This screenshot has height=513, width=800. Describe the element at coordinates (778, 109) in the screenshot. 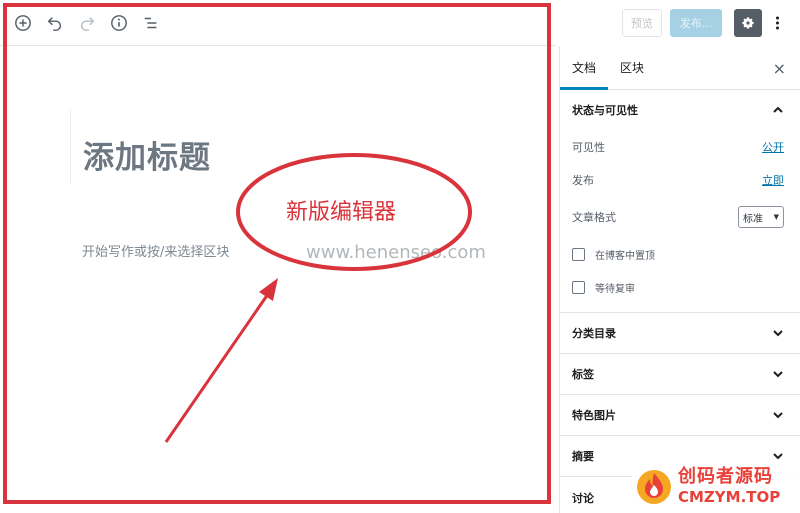

I see `chevron-up-icon` at that location.